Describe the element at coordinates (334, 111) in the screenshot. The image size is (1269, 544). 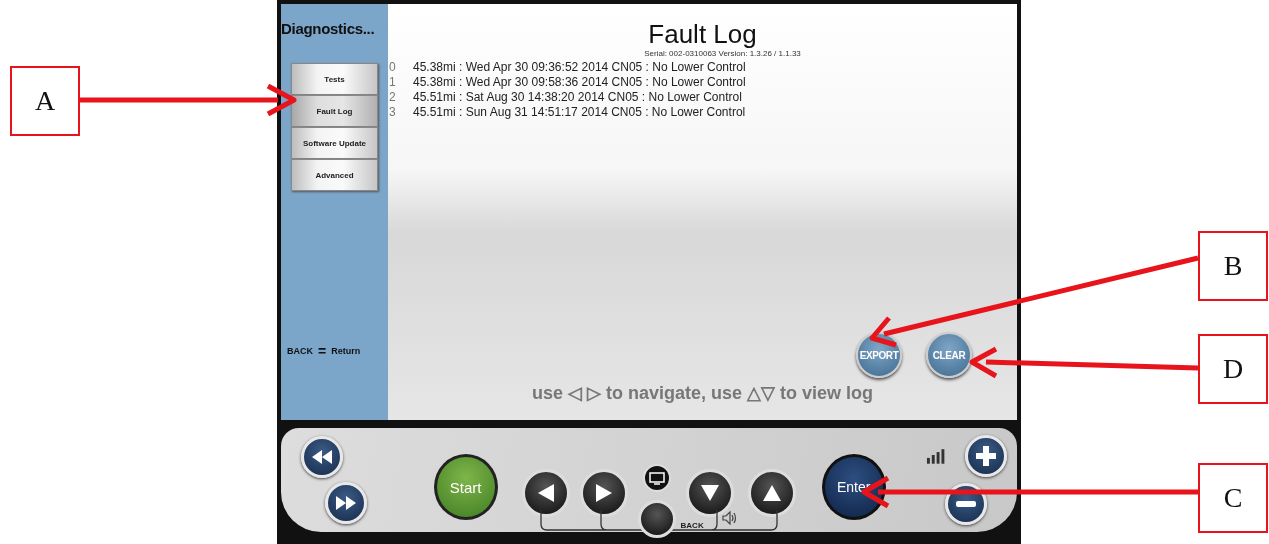
I see `menu-button: Fault Log` at that location.